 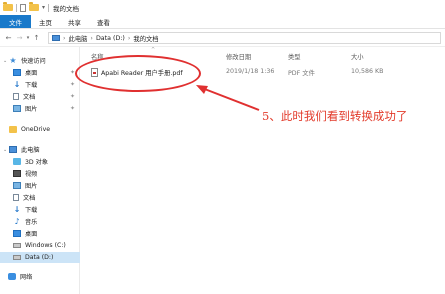 What do you see at coordinates (244, 38) in the screenshot?
I see `address-bar: › 此电脑 › Data (D:) › 我的文档` at bounding box center [244, 38].